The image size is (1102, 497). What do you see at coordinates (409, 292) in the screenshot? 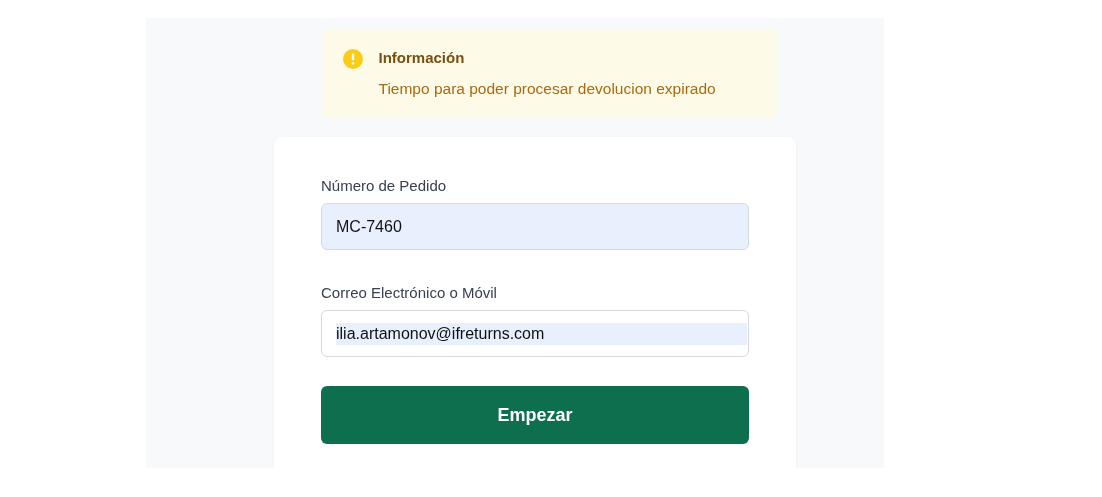
I see `field-label: Correo Electrónico o Móvil` at bounding box center [409, 292].